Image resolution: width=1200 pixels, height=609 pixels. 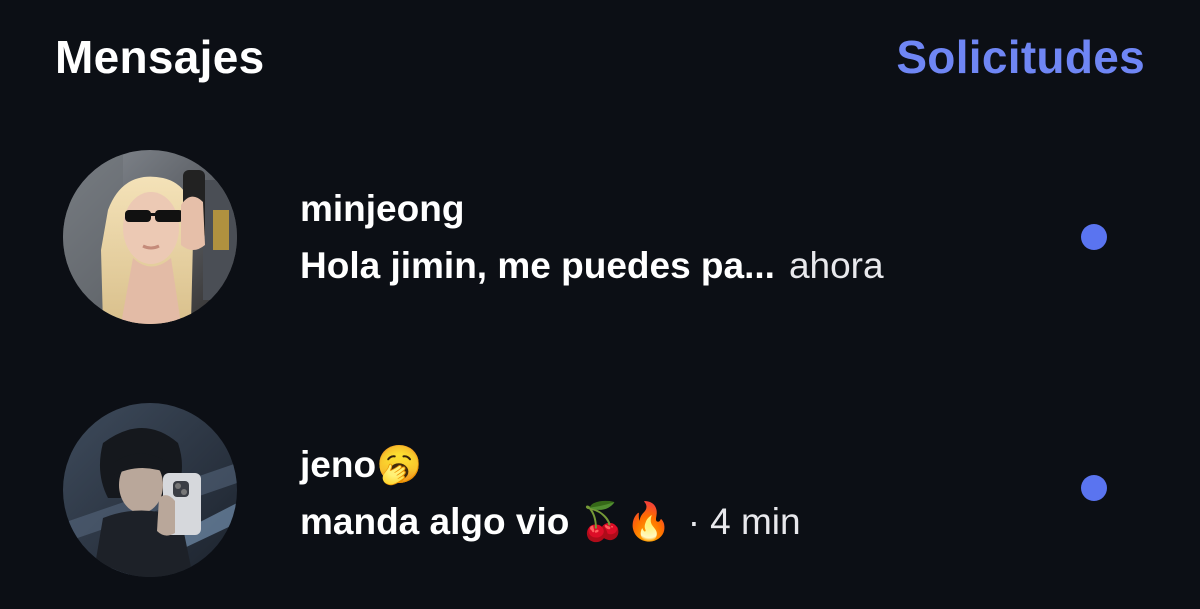 What do you see at coordinates (399, 464) in the screenshot?
I see `yawning-face-icon: 🥱` at bounding box center [399, 464].